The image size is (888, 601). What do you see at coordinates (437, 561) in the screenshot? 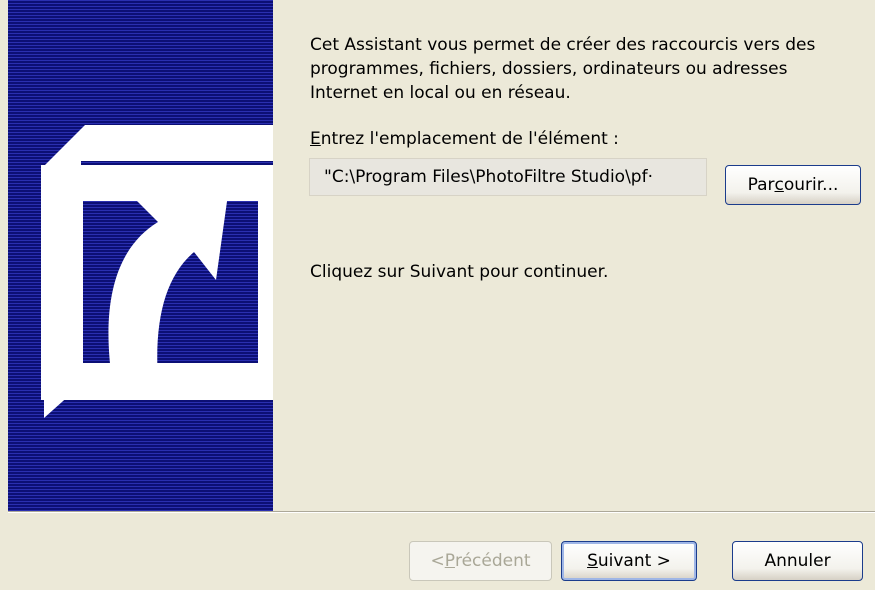
I see `previous-label-pre: <` at bounding box center [437, 561].